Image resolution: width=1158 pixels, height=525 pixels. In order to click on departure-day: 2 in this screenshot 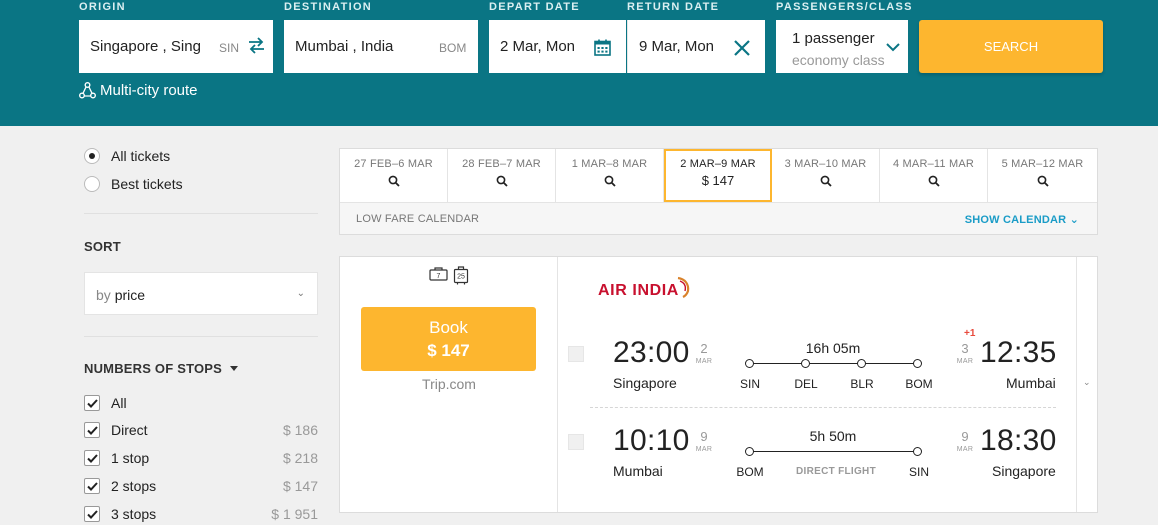, I will do `click(704, 348)`.